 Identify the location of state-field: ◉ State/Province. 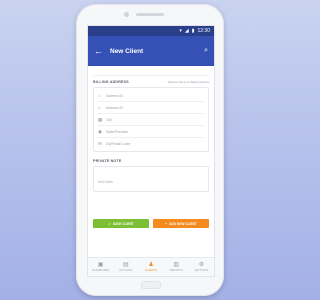
(151, 132).